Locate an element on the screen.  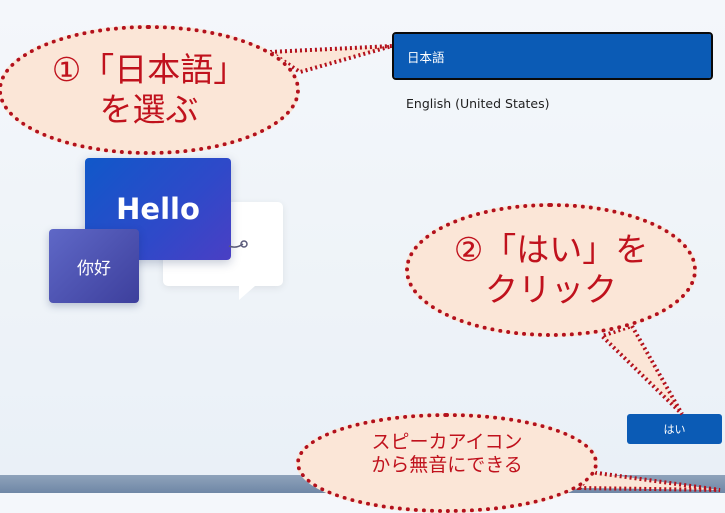
nihao-card: 你好 is located at coordinates (94, 266).